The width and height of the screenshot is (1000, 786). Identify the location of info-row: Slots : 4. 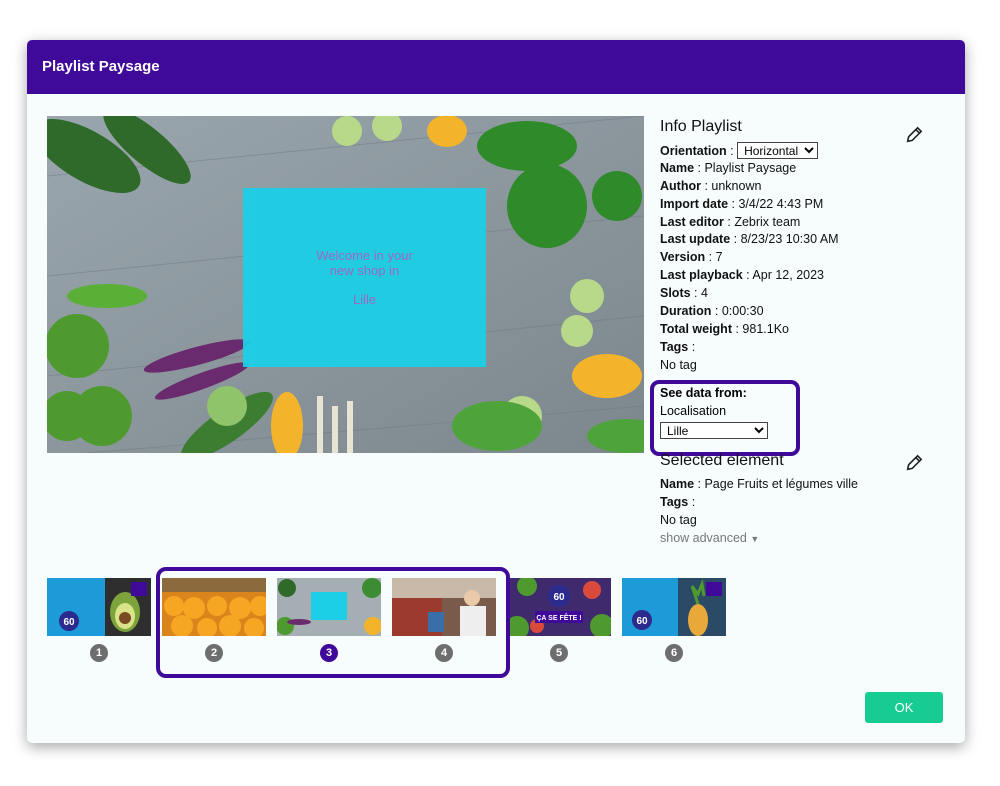
(684, 293).